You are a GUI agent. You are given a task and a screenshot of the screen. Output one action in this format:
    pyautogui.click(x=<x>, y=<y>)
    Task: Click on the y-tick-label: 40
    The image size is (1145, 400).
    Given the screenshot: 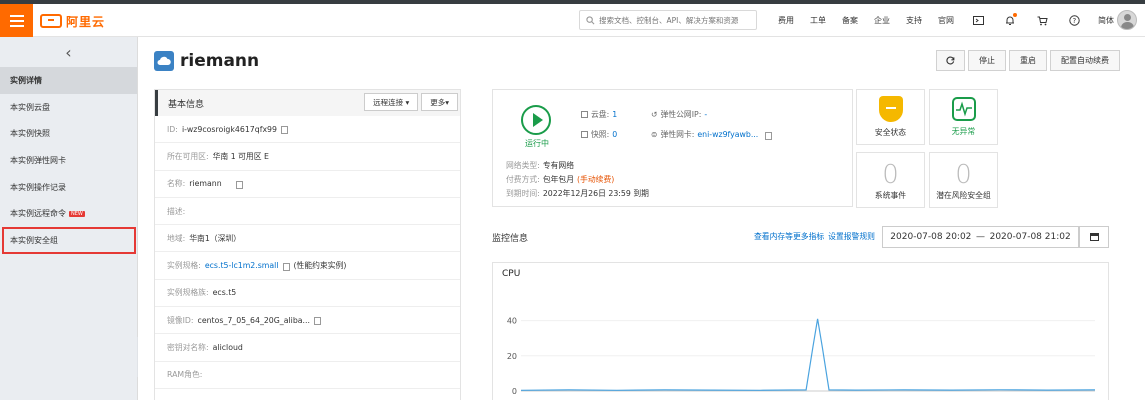 What is the action you would take?
    pyautogui.click(x=512, y=321)
    